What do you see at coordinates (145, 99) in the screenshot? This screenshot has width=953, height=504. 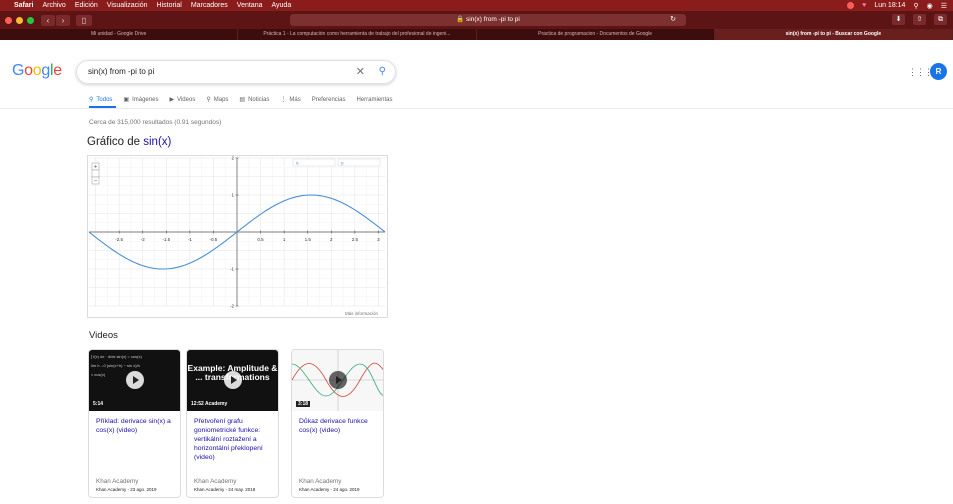 I see `tab-imagenes-label: Imágenes` at bounding box center [145, 99].